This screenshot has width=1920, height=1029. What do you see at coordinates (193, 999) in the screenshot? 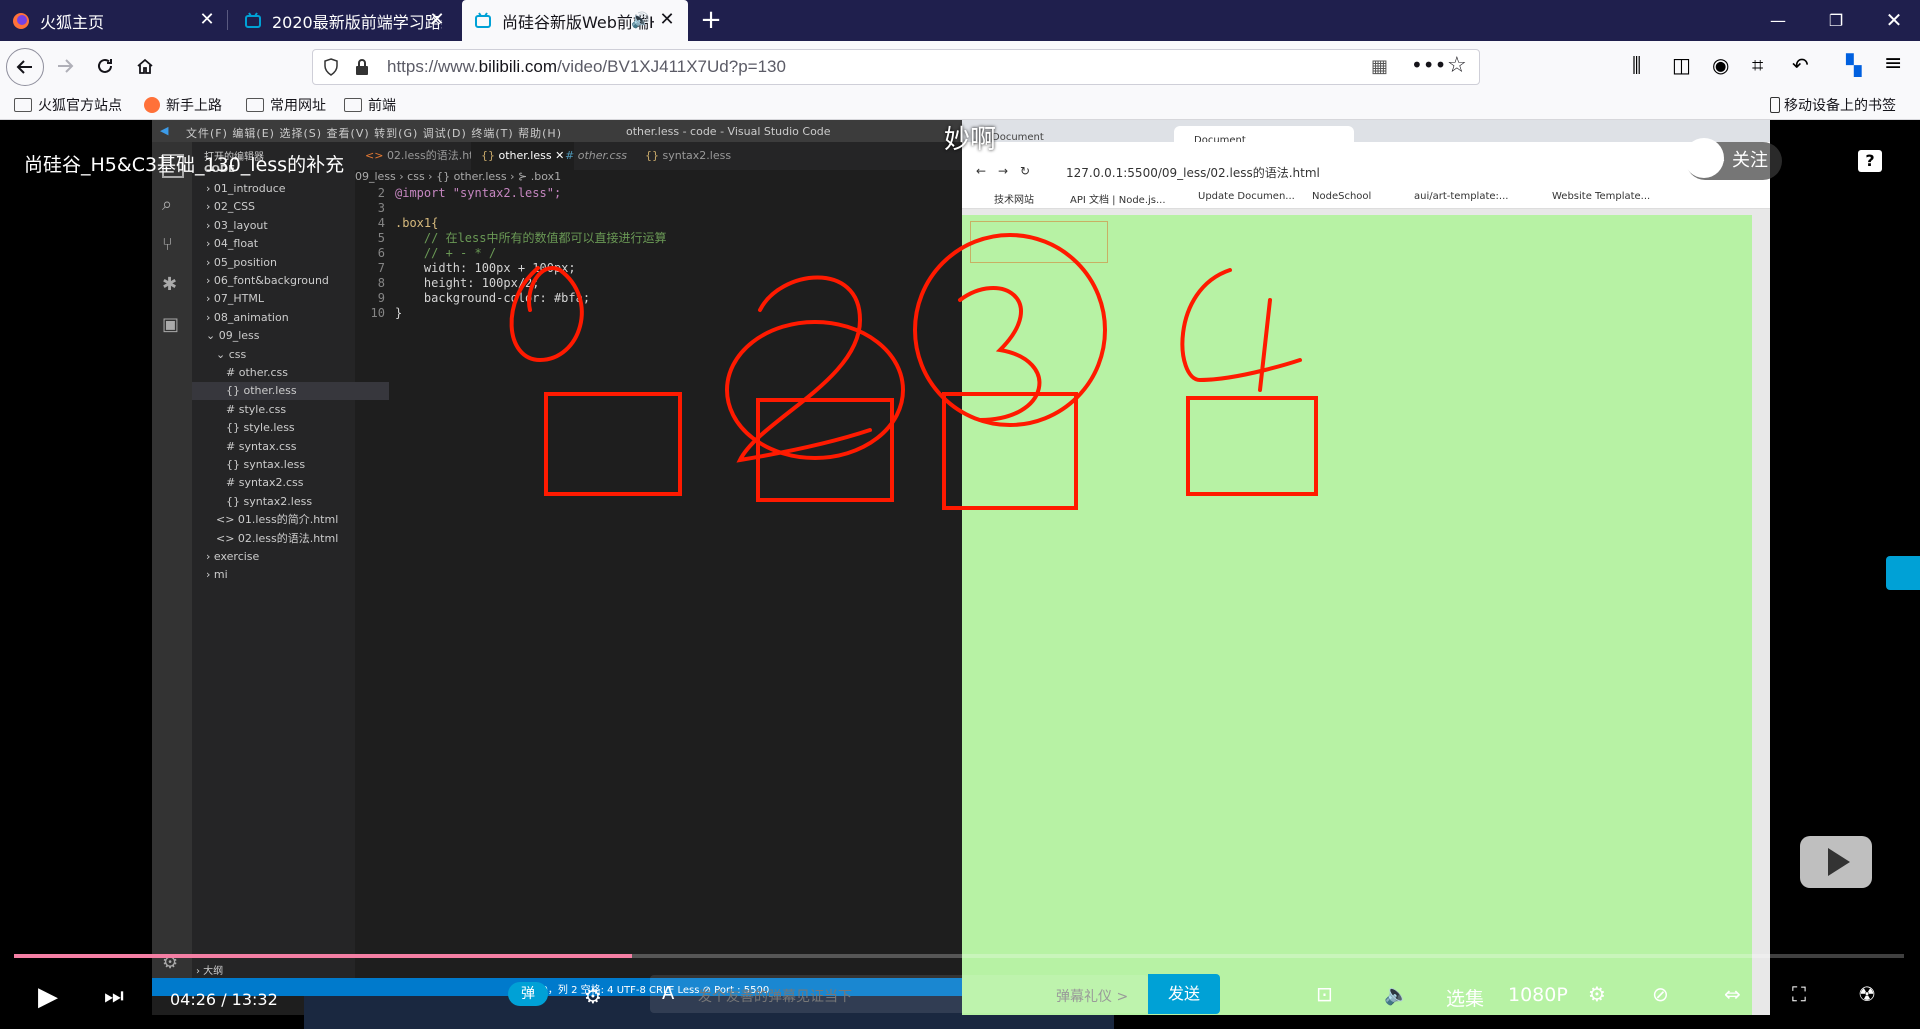
I see `time-current: 04:26` at bounding box center [193, 999].